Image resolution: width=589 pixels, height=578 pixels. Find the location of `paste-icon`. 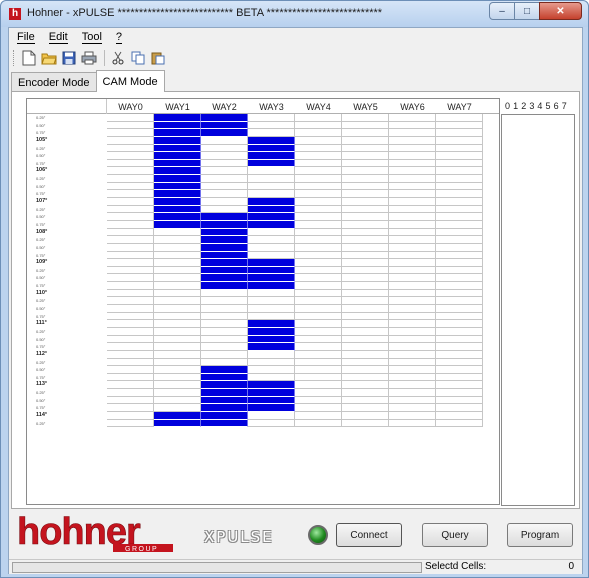

paste-icon is located at coordinates (158, 58).